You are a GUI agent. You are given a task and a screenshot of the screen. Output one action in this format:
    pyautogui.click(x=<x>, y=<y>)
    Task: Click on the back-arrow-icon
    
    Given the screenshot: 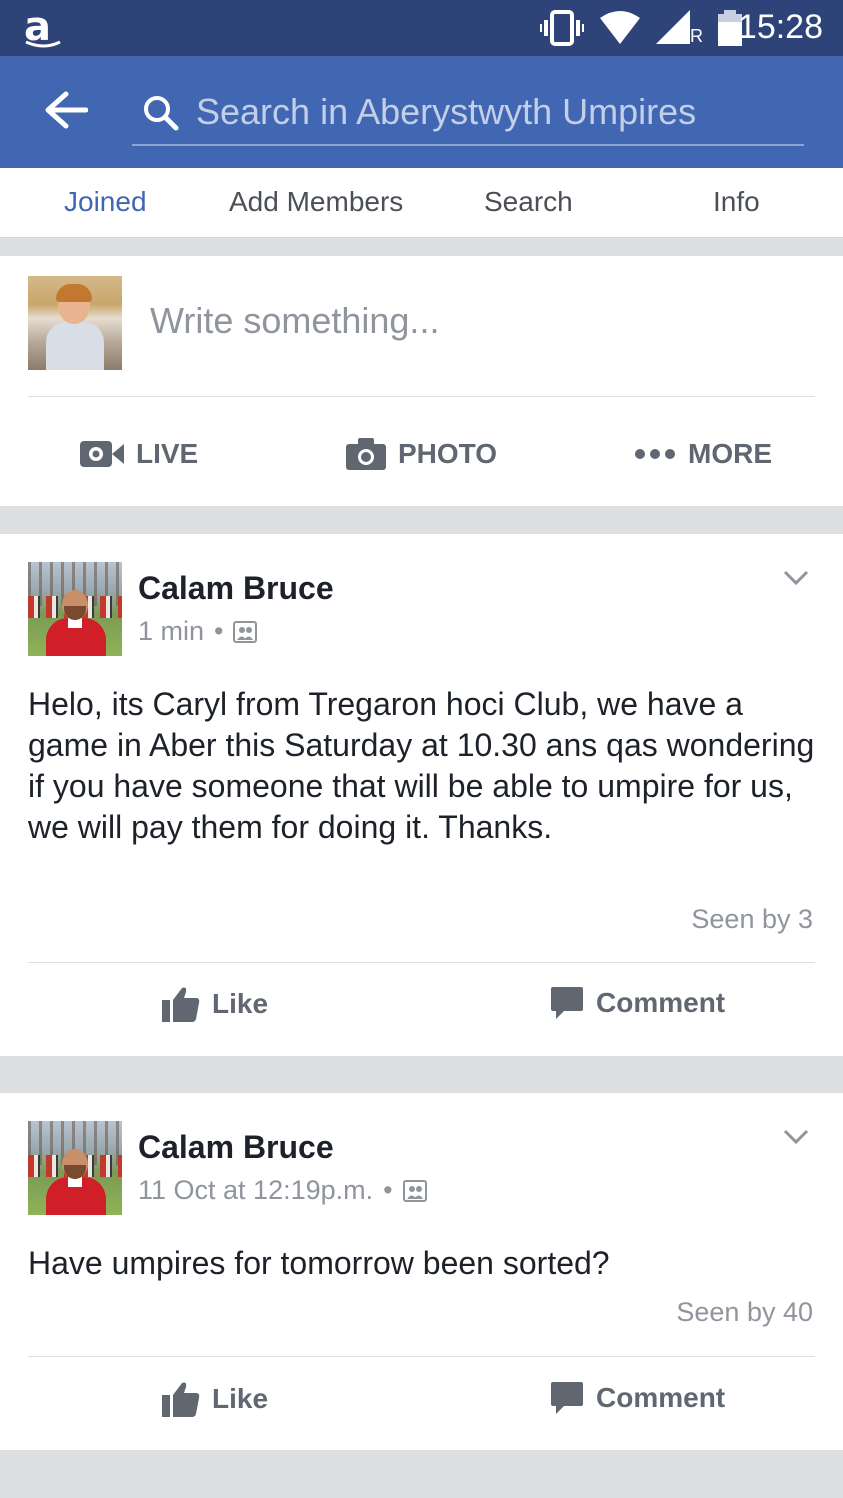 What is the action you would take?
    pyautogui.click(x=66, y=110)
    